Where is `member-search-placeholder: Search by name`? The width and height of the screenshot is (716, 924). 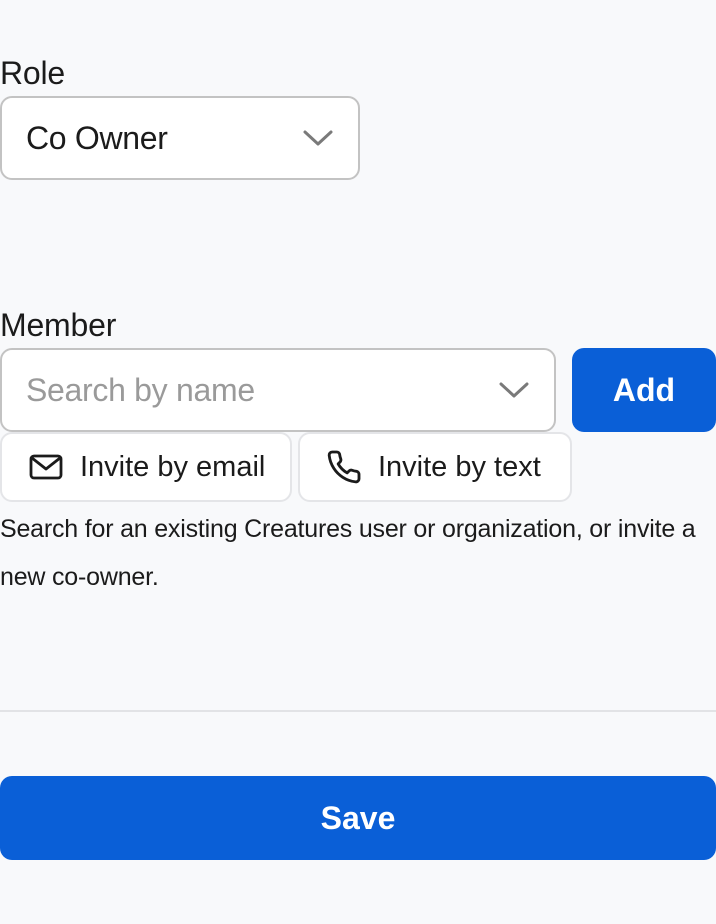
member-search-placeholder: Search by name is located at coordinates (140, 389).